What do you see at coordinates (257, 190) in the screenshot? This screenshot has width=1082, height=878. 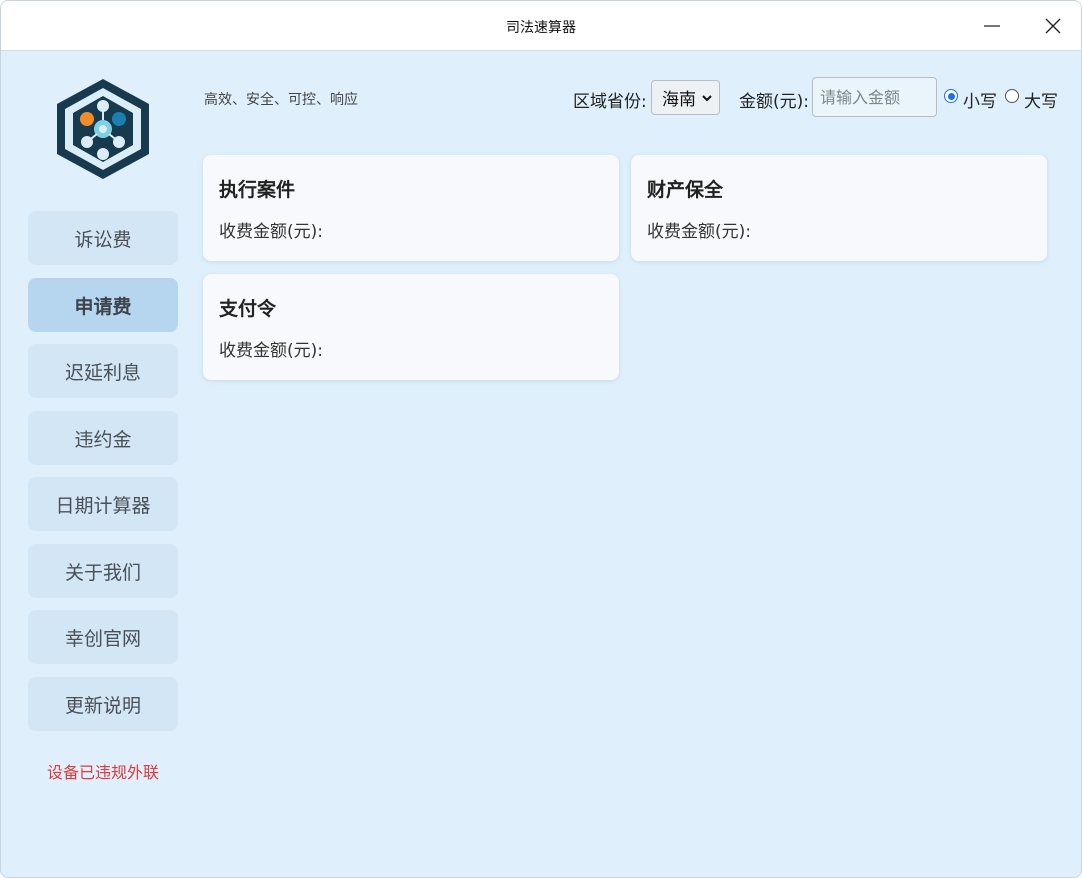 I see `card-title: 执行案件` at bounding box center [257, 190].